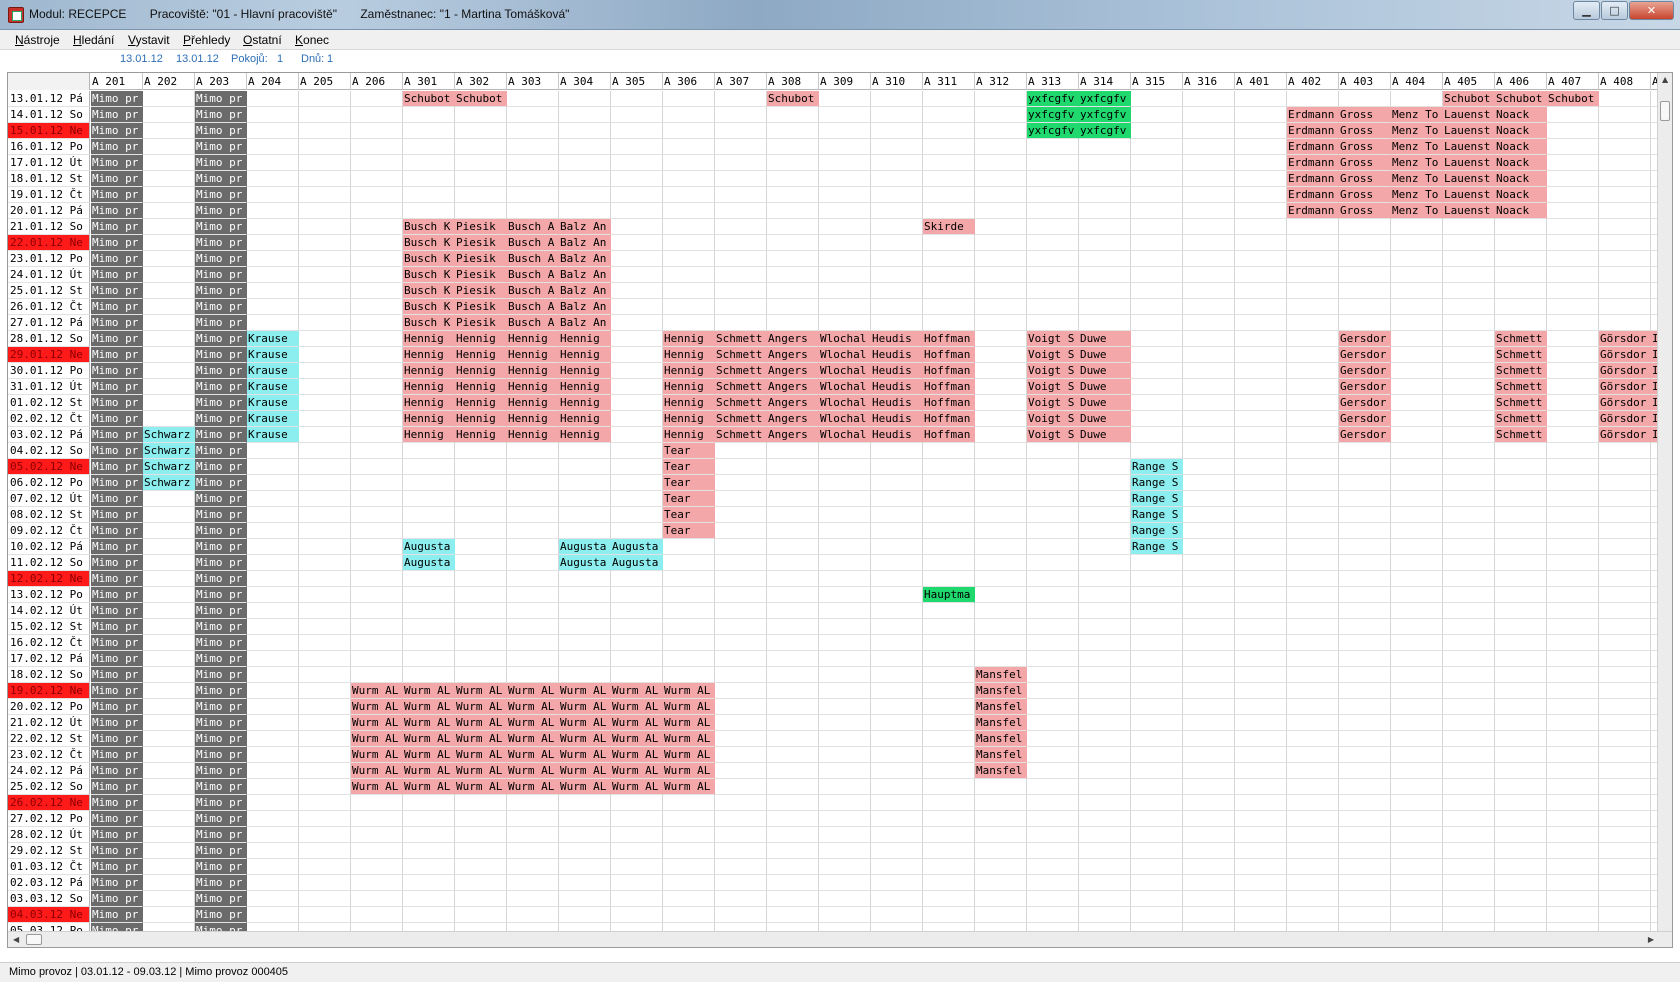  Describe the element at coordinates (49, 835) in the screenshot. I see `date-cell: 28.02.12 Út` at that location.